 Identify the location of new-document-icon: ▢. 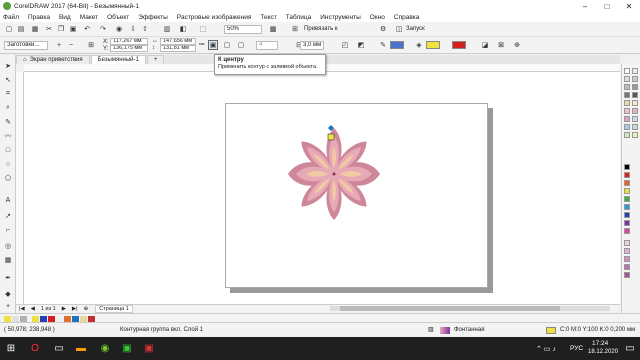
(9, 29).